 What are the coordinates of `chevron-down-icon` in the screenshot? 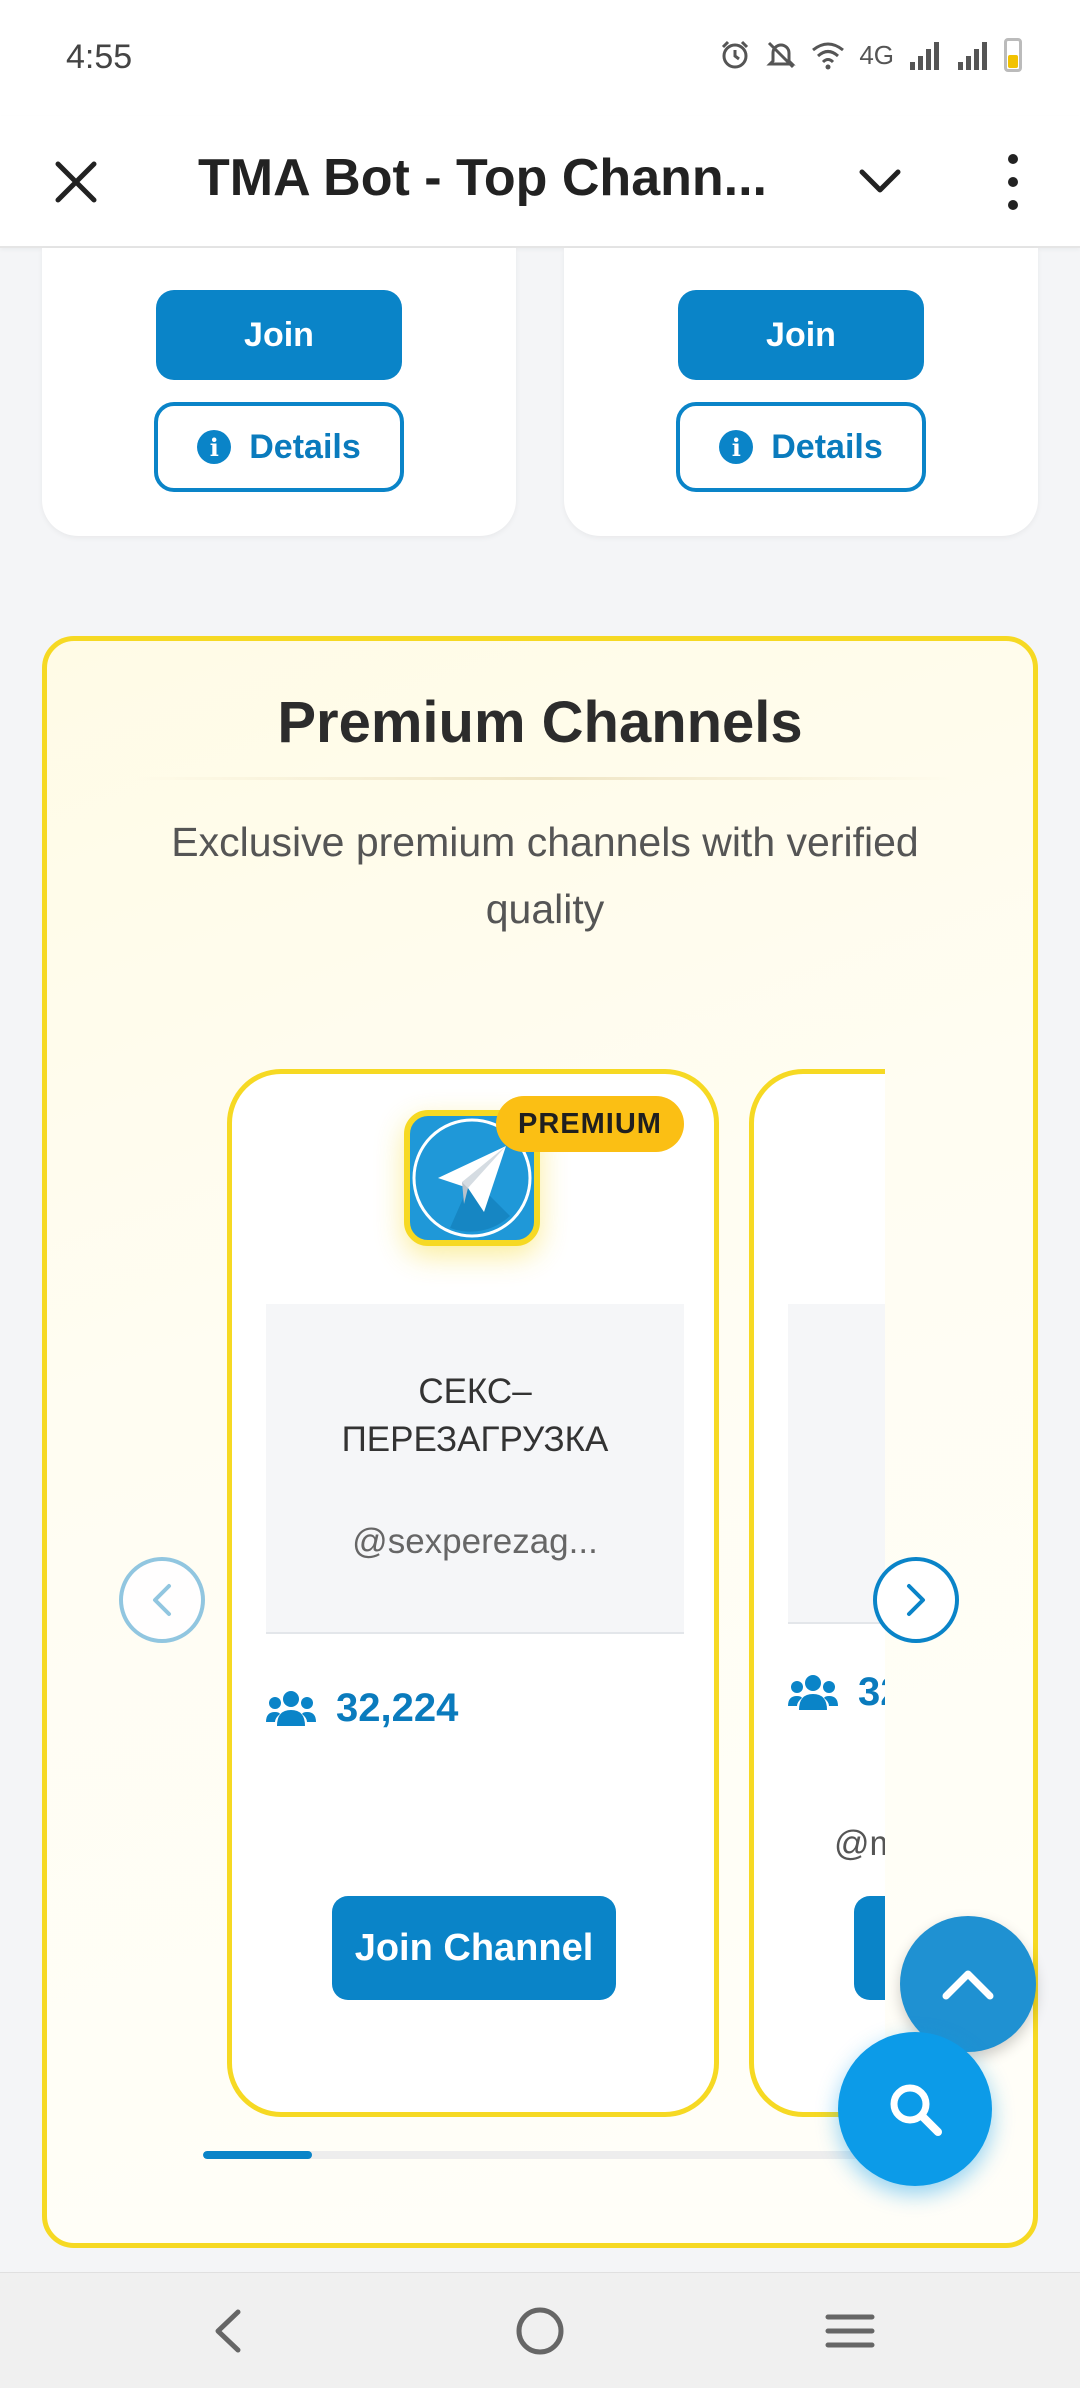 It's located at (880, 181).